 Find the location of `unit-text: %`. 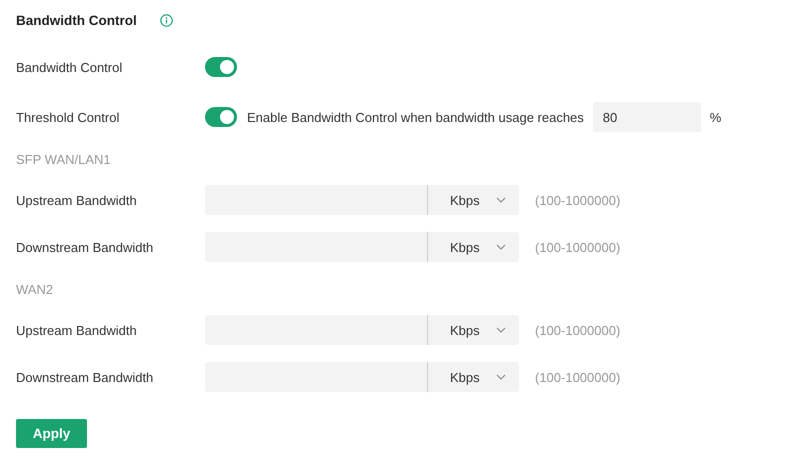

unit-text: % is located at coordinates (716, 117).